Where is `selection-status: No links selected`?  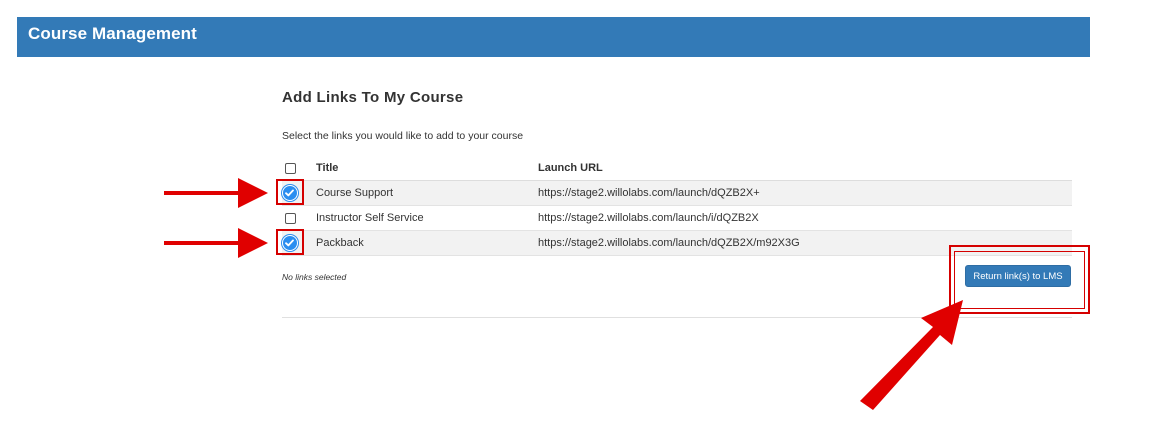
selection-status: No links selected is located at coordinates (314, 277).